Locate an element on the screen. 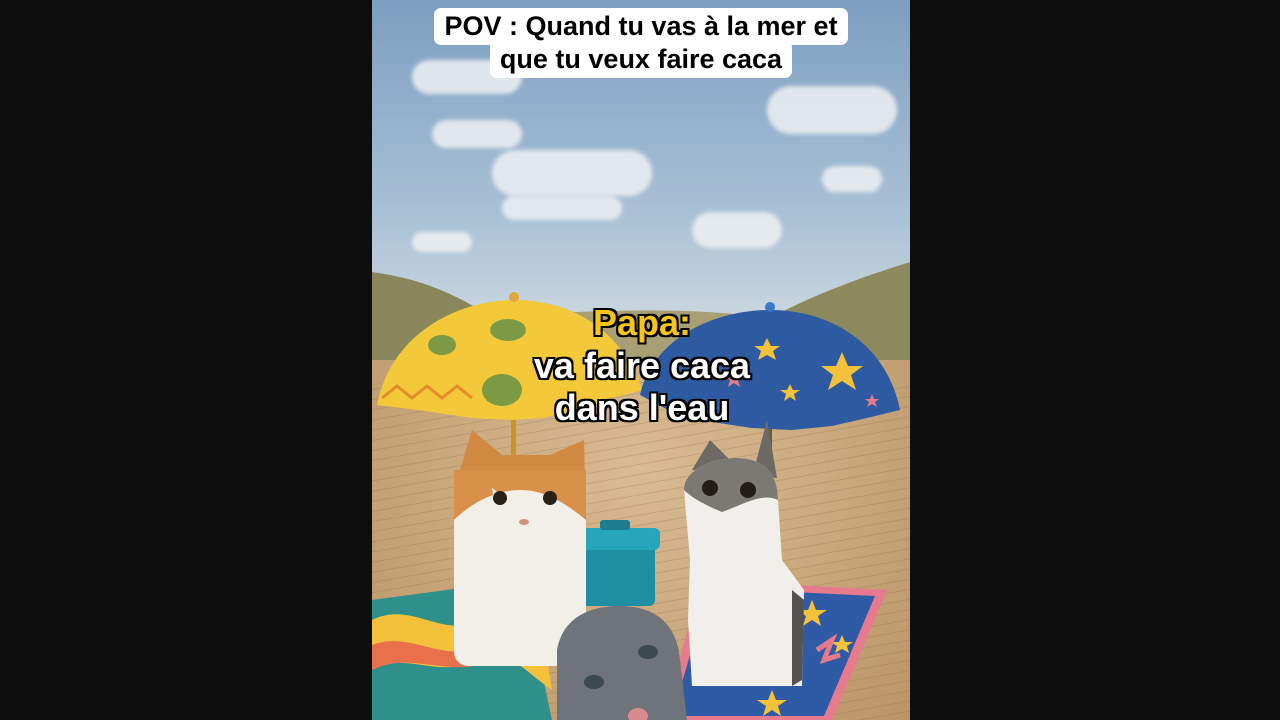 The height and width of the screenshot is (720, 1280). subtitle-line-2: dans l'eau is located at coordinates (642, 407).